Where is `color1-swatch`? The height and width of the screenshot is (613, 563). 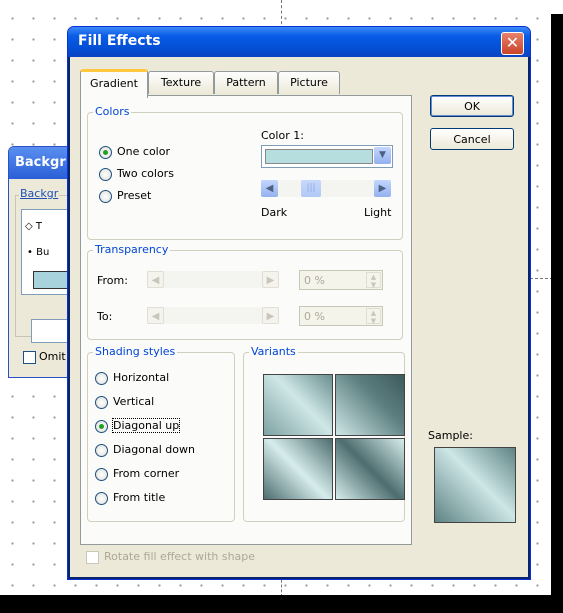
color1-swatch is located at coordinates (319, 156).